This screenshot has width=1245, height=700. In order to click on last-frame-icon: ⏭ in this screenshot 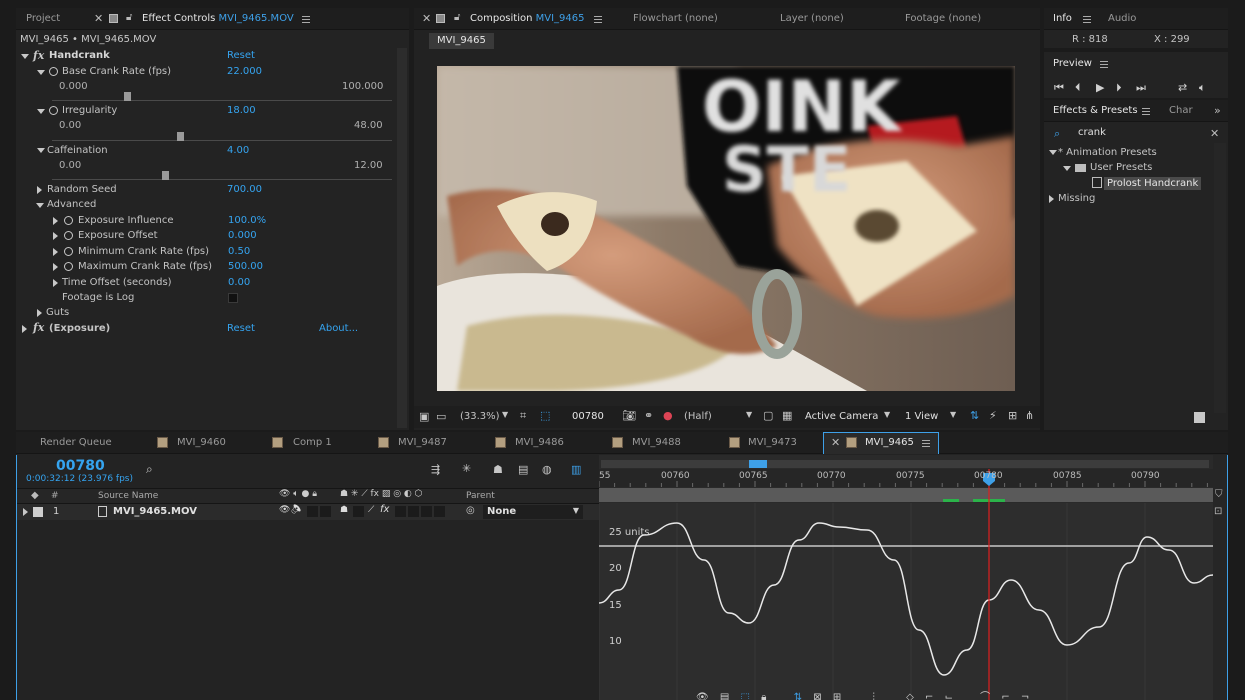, I will do `click(1141, 88)`.